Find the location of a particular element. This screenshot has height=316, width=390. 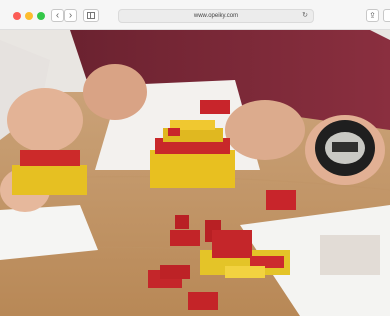

share-icon: ⇪ is located at coordinates (372, 15).